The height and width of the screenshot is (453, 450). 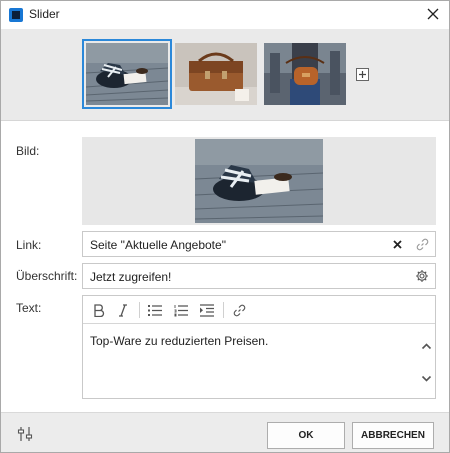 I want to click on link-picker-button, so click(x=422, y=244).